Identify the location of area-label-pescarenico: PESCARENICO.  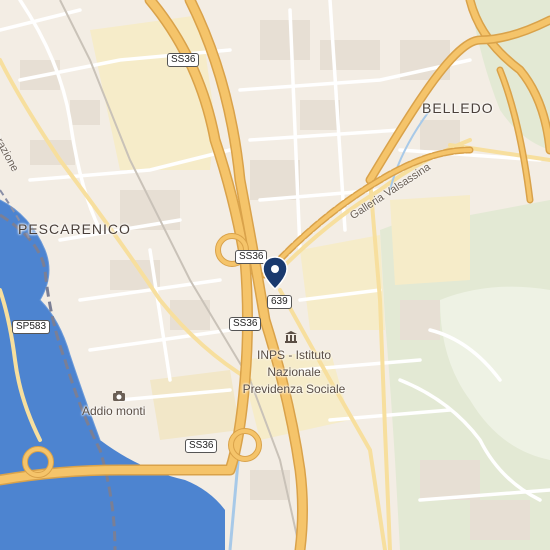
(74, 229).